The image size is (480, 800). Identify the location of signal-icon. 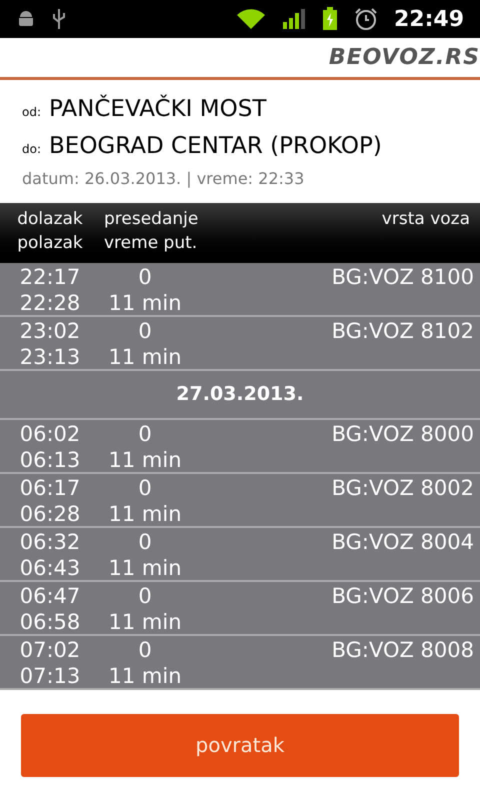
(294, 19).